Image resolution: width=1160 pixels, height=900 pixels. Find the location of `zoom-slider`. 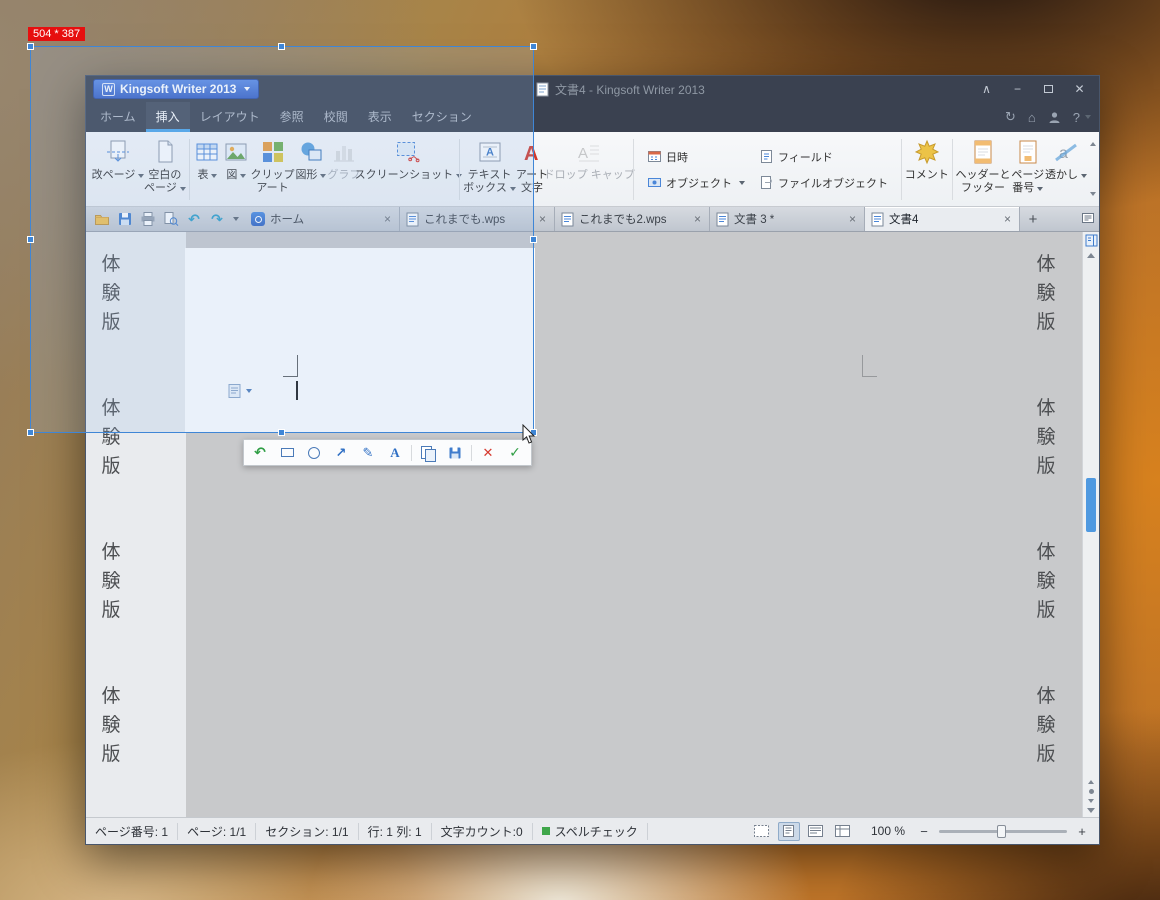

zoom-slider is located at coordinates (1003, 831).